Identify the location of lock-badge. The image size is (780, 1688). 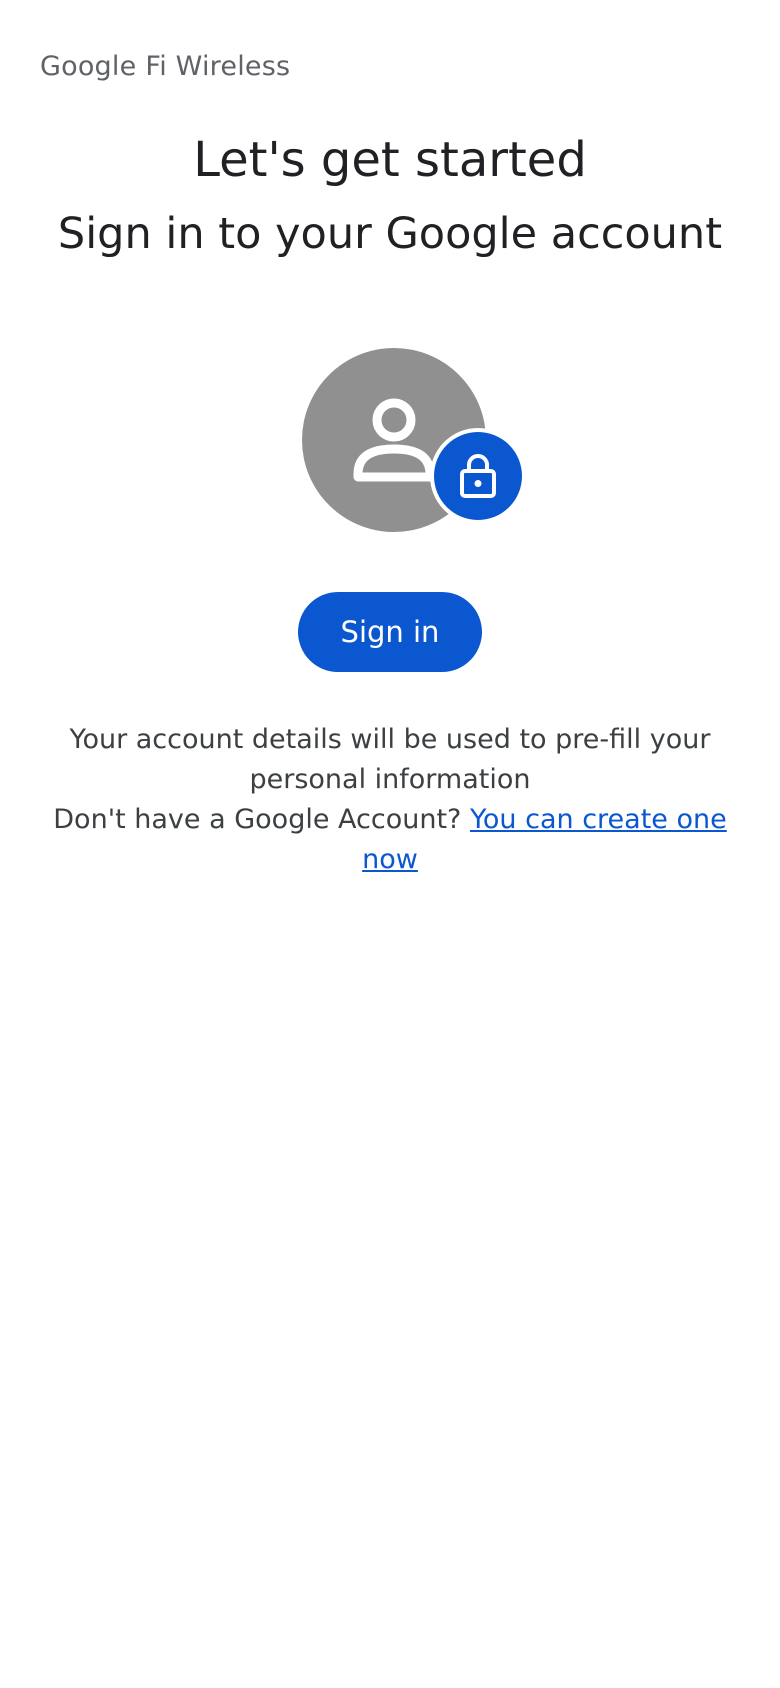
(478, 476).